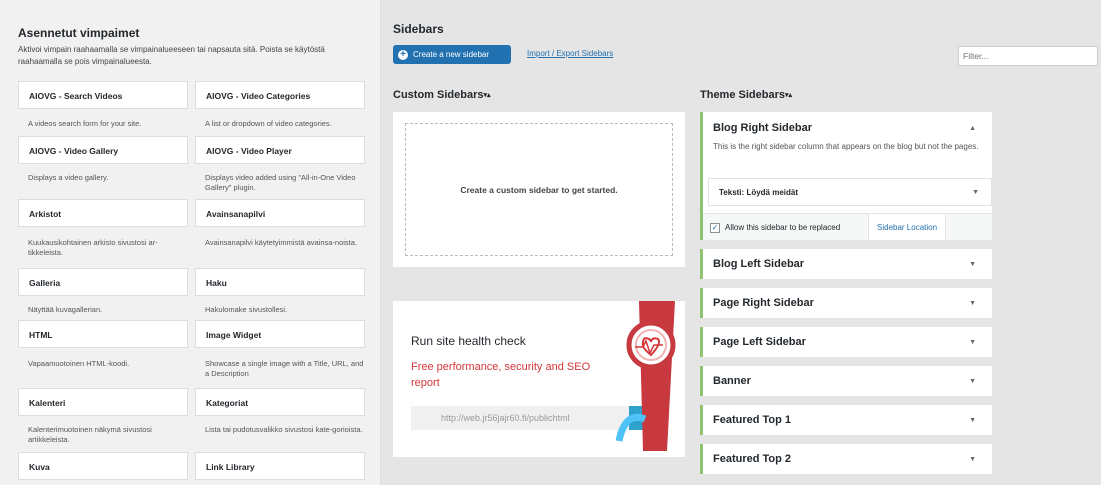 Image resolution: width=1101 pixels, height=485 pixels. Describe the element at coordinates (972, 128) in the screenshot. I see `chevron-up-icon: ▲` at that location.